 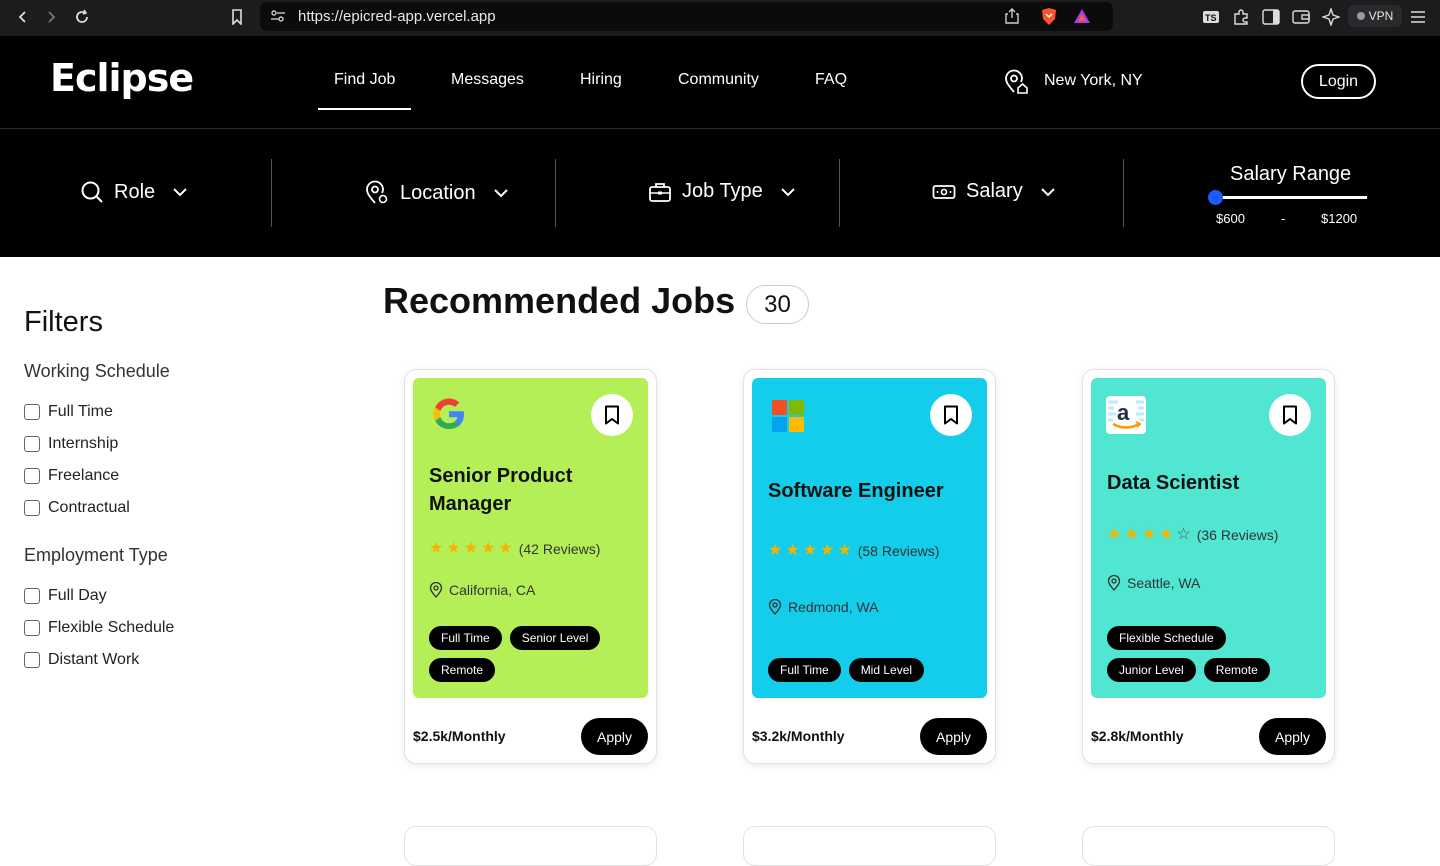 What do you see at coordinates (82, 17) in the screenshot?
I see `reload-icon` at bounding box center [82, 17].